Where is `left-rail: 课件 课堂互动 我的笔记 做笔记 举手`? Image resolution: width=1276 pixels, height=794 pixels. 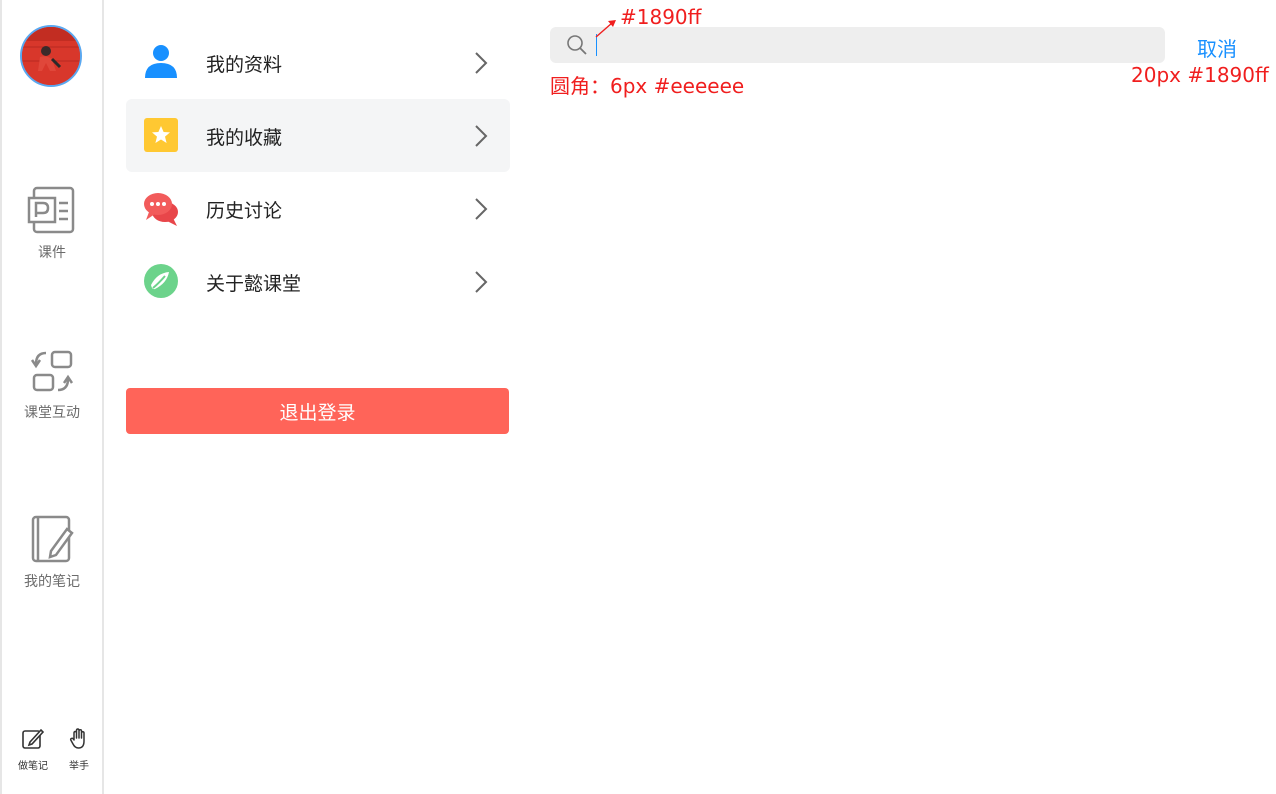 left-rail: 课件 课堂互动 我的笔记 做笔记 举手 is located at coordinates (52, 397).